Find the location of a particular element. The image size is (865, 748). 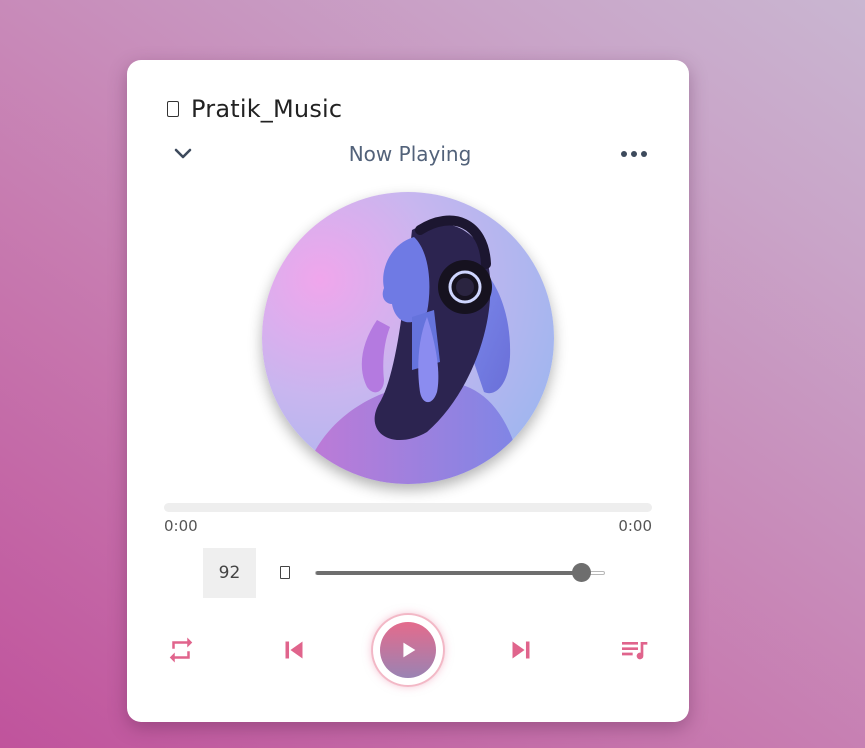

repeat-button is located at coordinates (181, 650).